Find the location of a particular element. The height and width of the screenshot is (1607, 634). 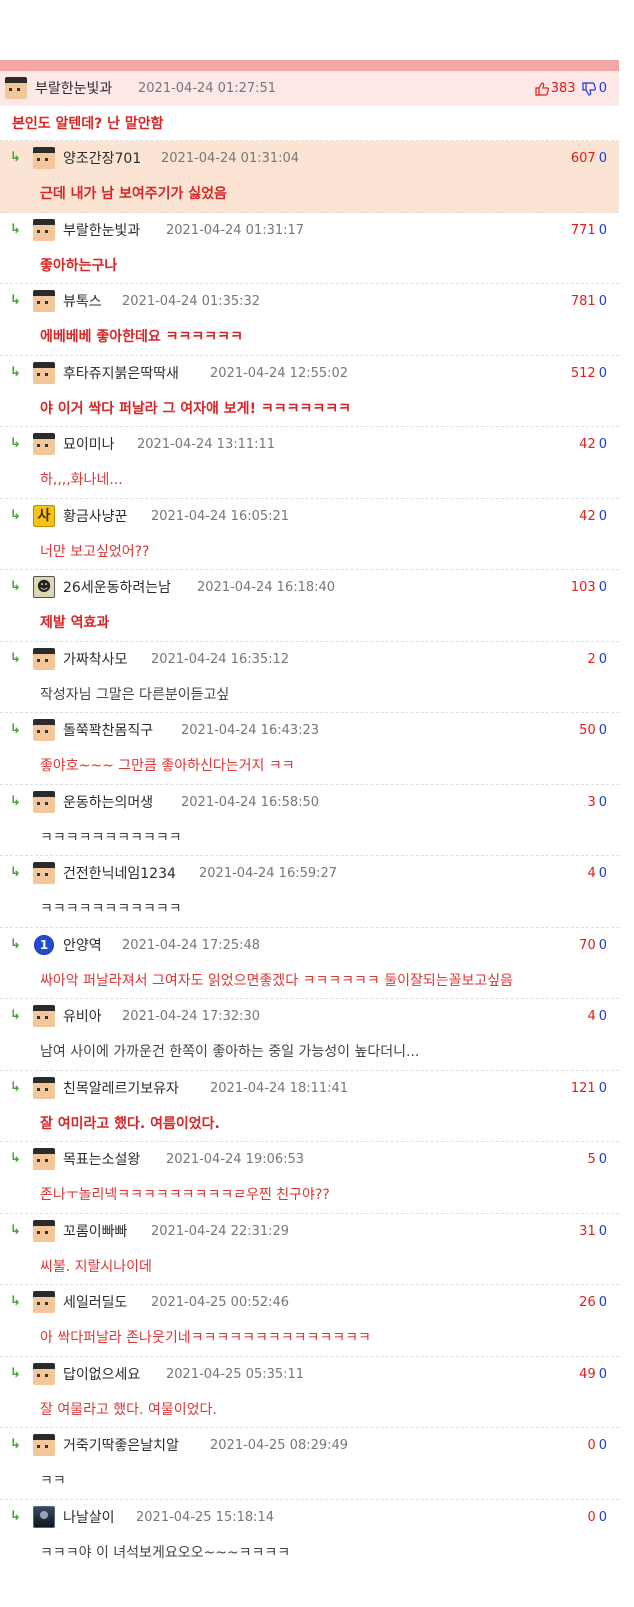

comment-date: 2021-04-25 08:29:49 is located at coordinates (279, 1445).